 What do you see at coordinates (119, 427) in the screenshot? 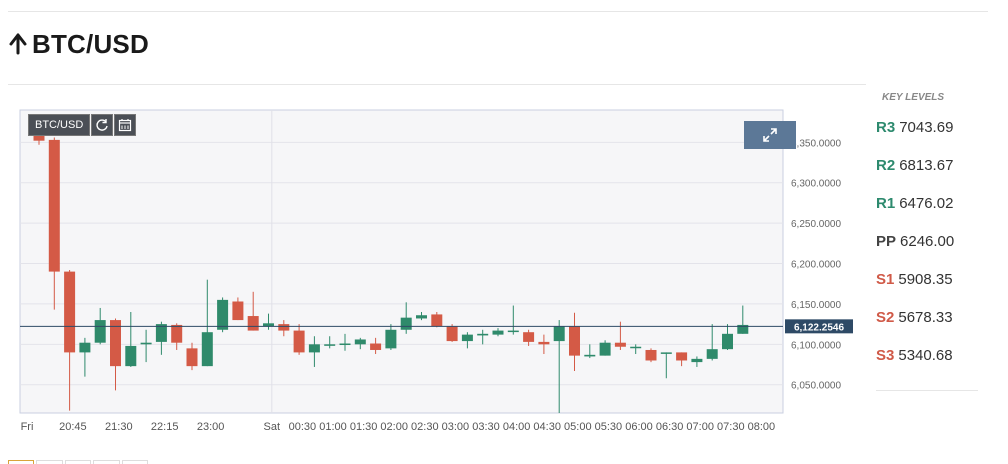
I see `x-tick-label: 21:30` at bounding box center [119, 427].